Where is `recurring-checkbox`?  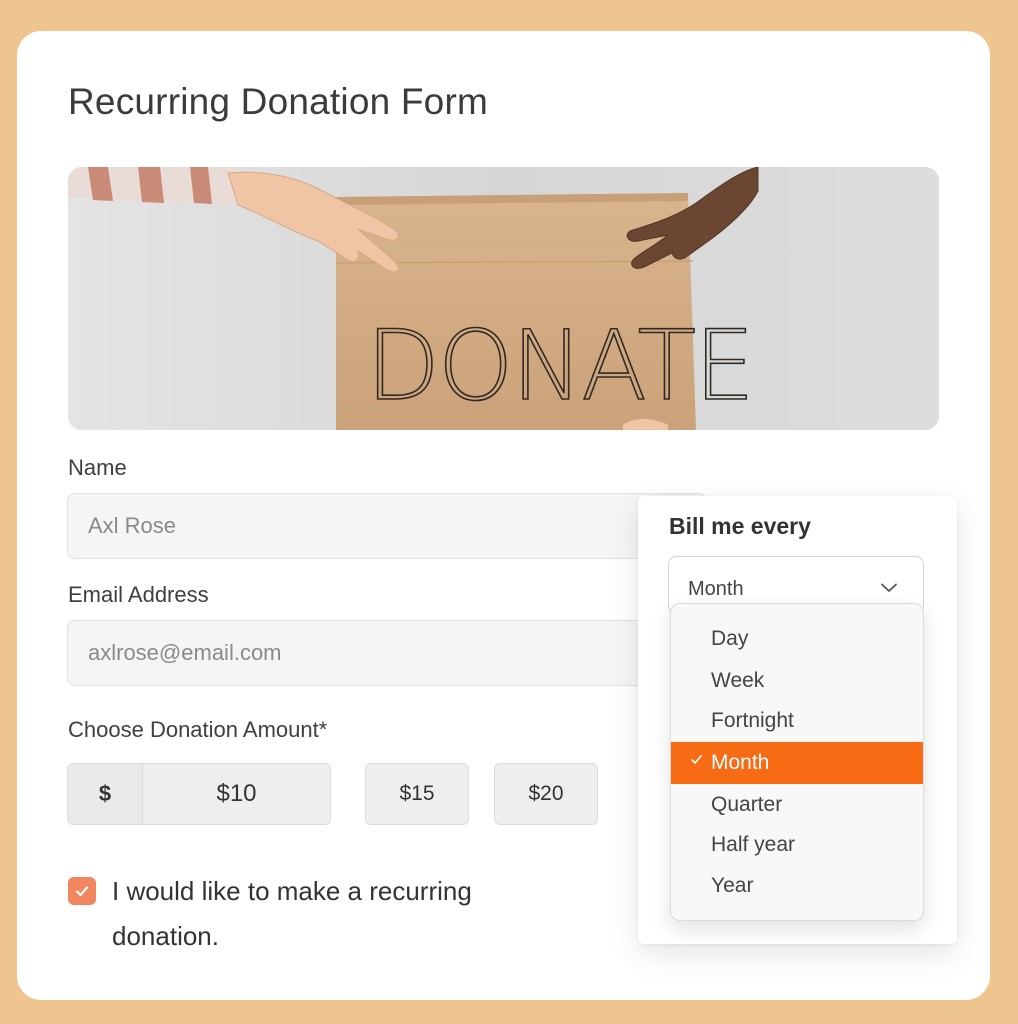 recurring-checkbox is located at coordinates (82, 891).